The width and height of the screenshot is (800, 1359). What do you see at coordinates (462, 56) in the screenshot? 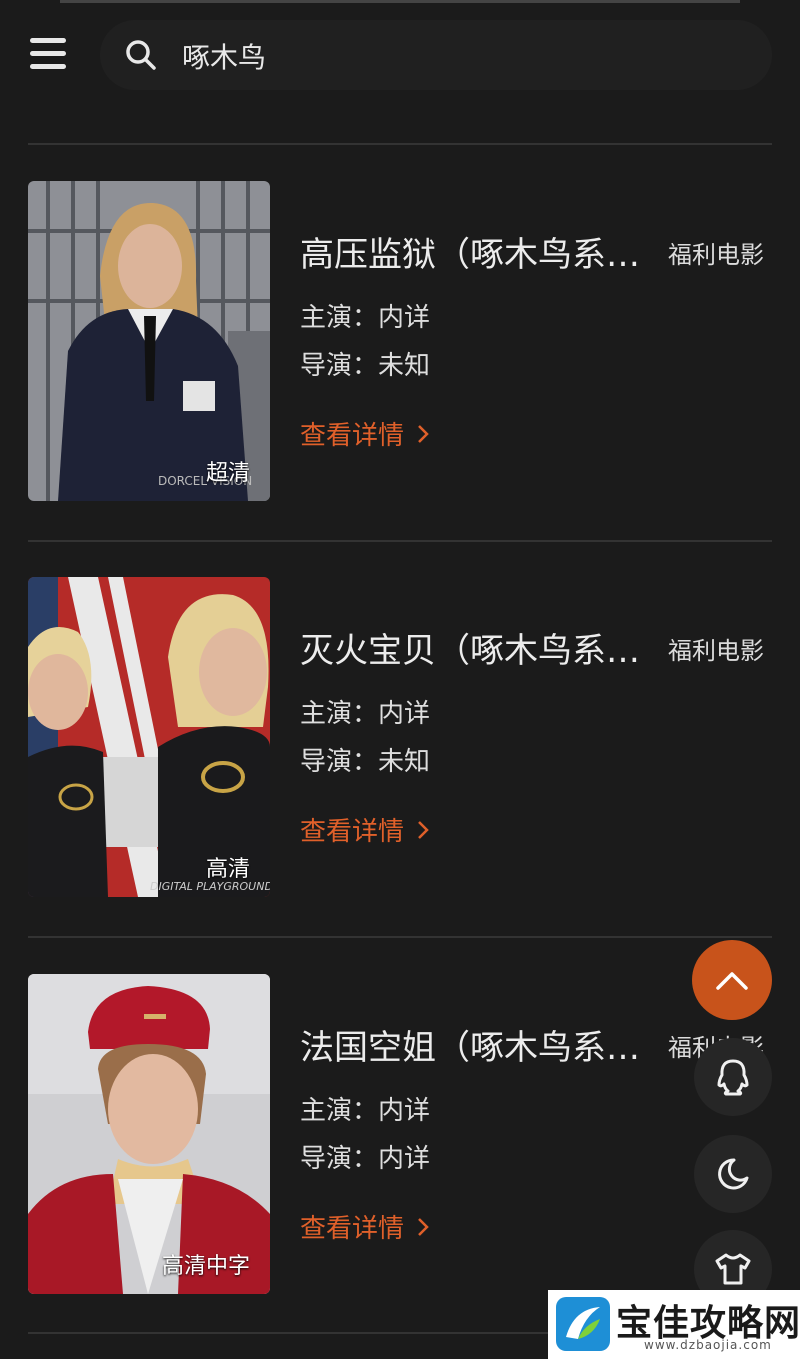
I see `search-input` at bounding box center [462, 56].